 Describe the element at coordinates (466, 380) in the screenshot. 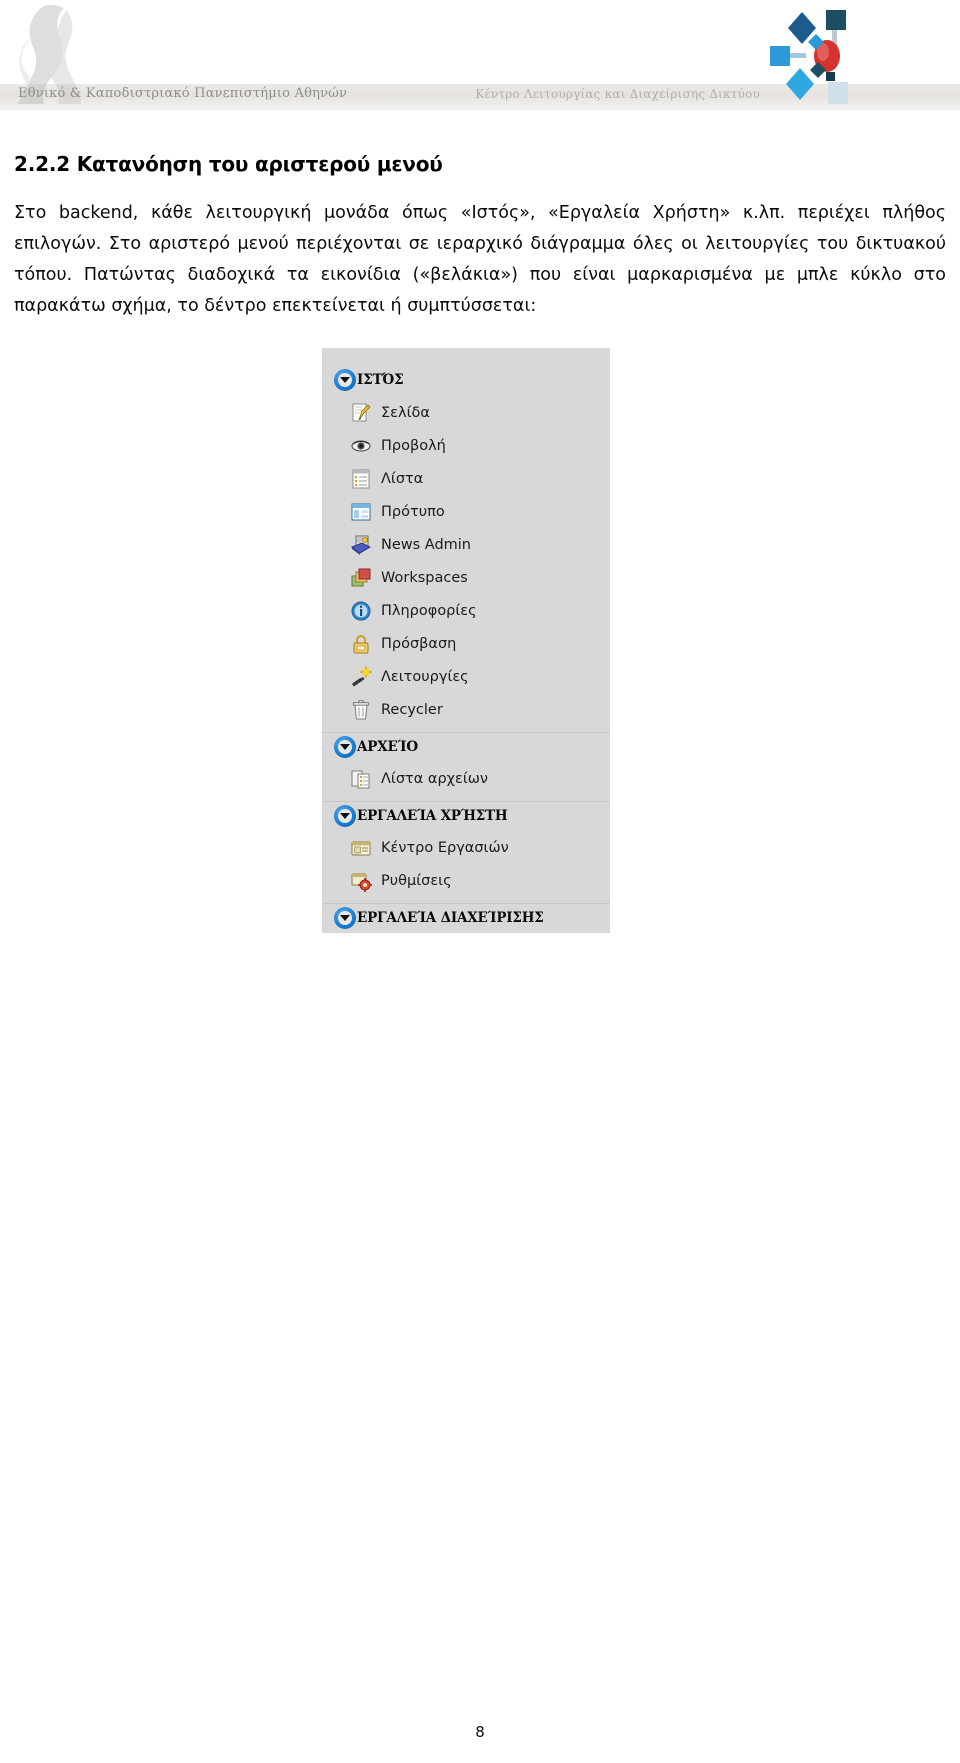

I see `menu-group-header-0: ΙΣΤΌΣ` at that location.